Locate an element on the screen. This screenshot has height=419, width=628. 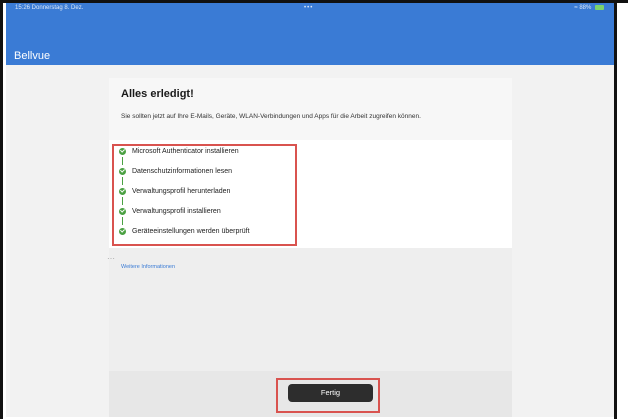
status-battery: ≈ 88% is located at coordinates (589, 8).